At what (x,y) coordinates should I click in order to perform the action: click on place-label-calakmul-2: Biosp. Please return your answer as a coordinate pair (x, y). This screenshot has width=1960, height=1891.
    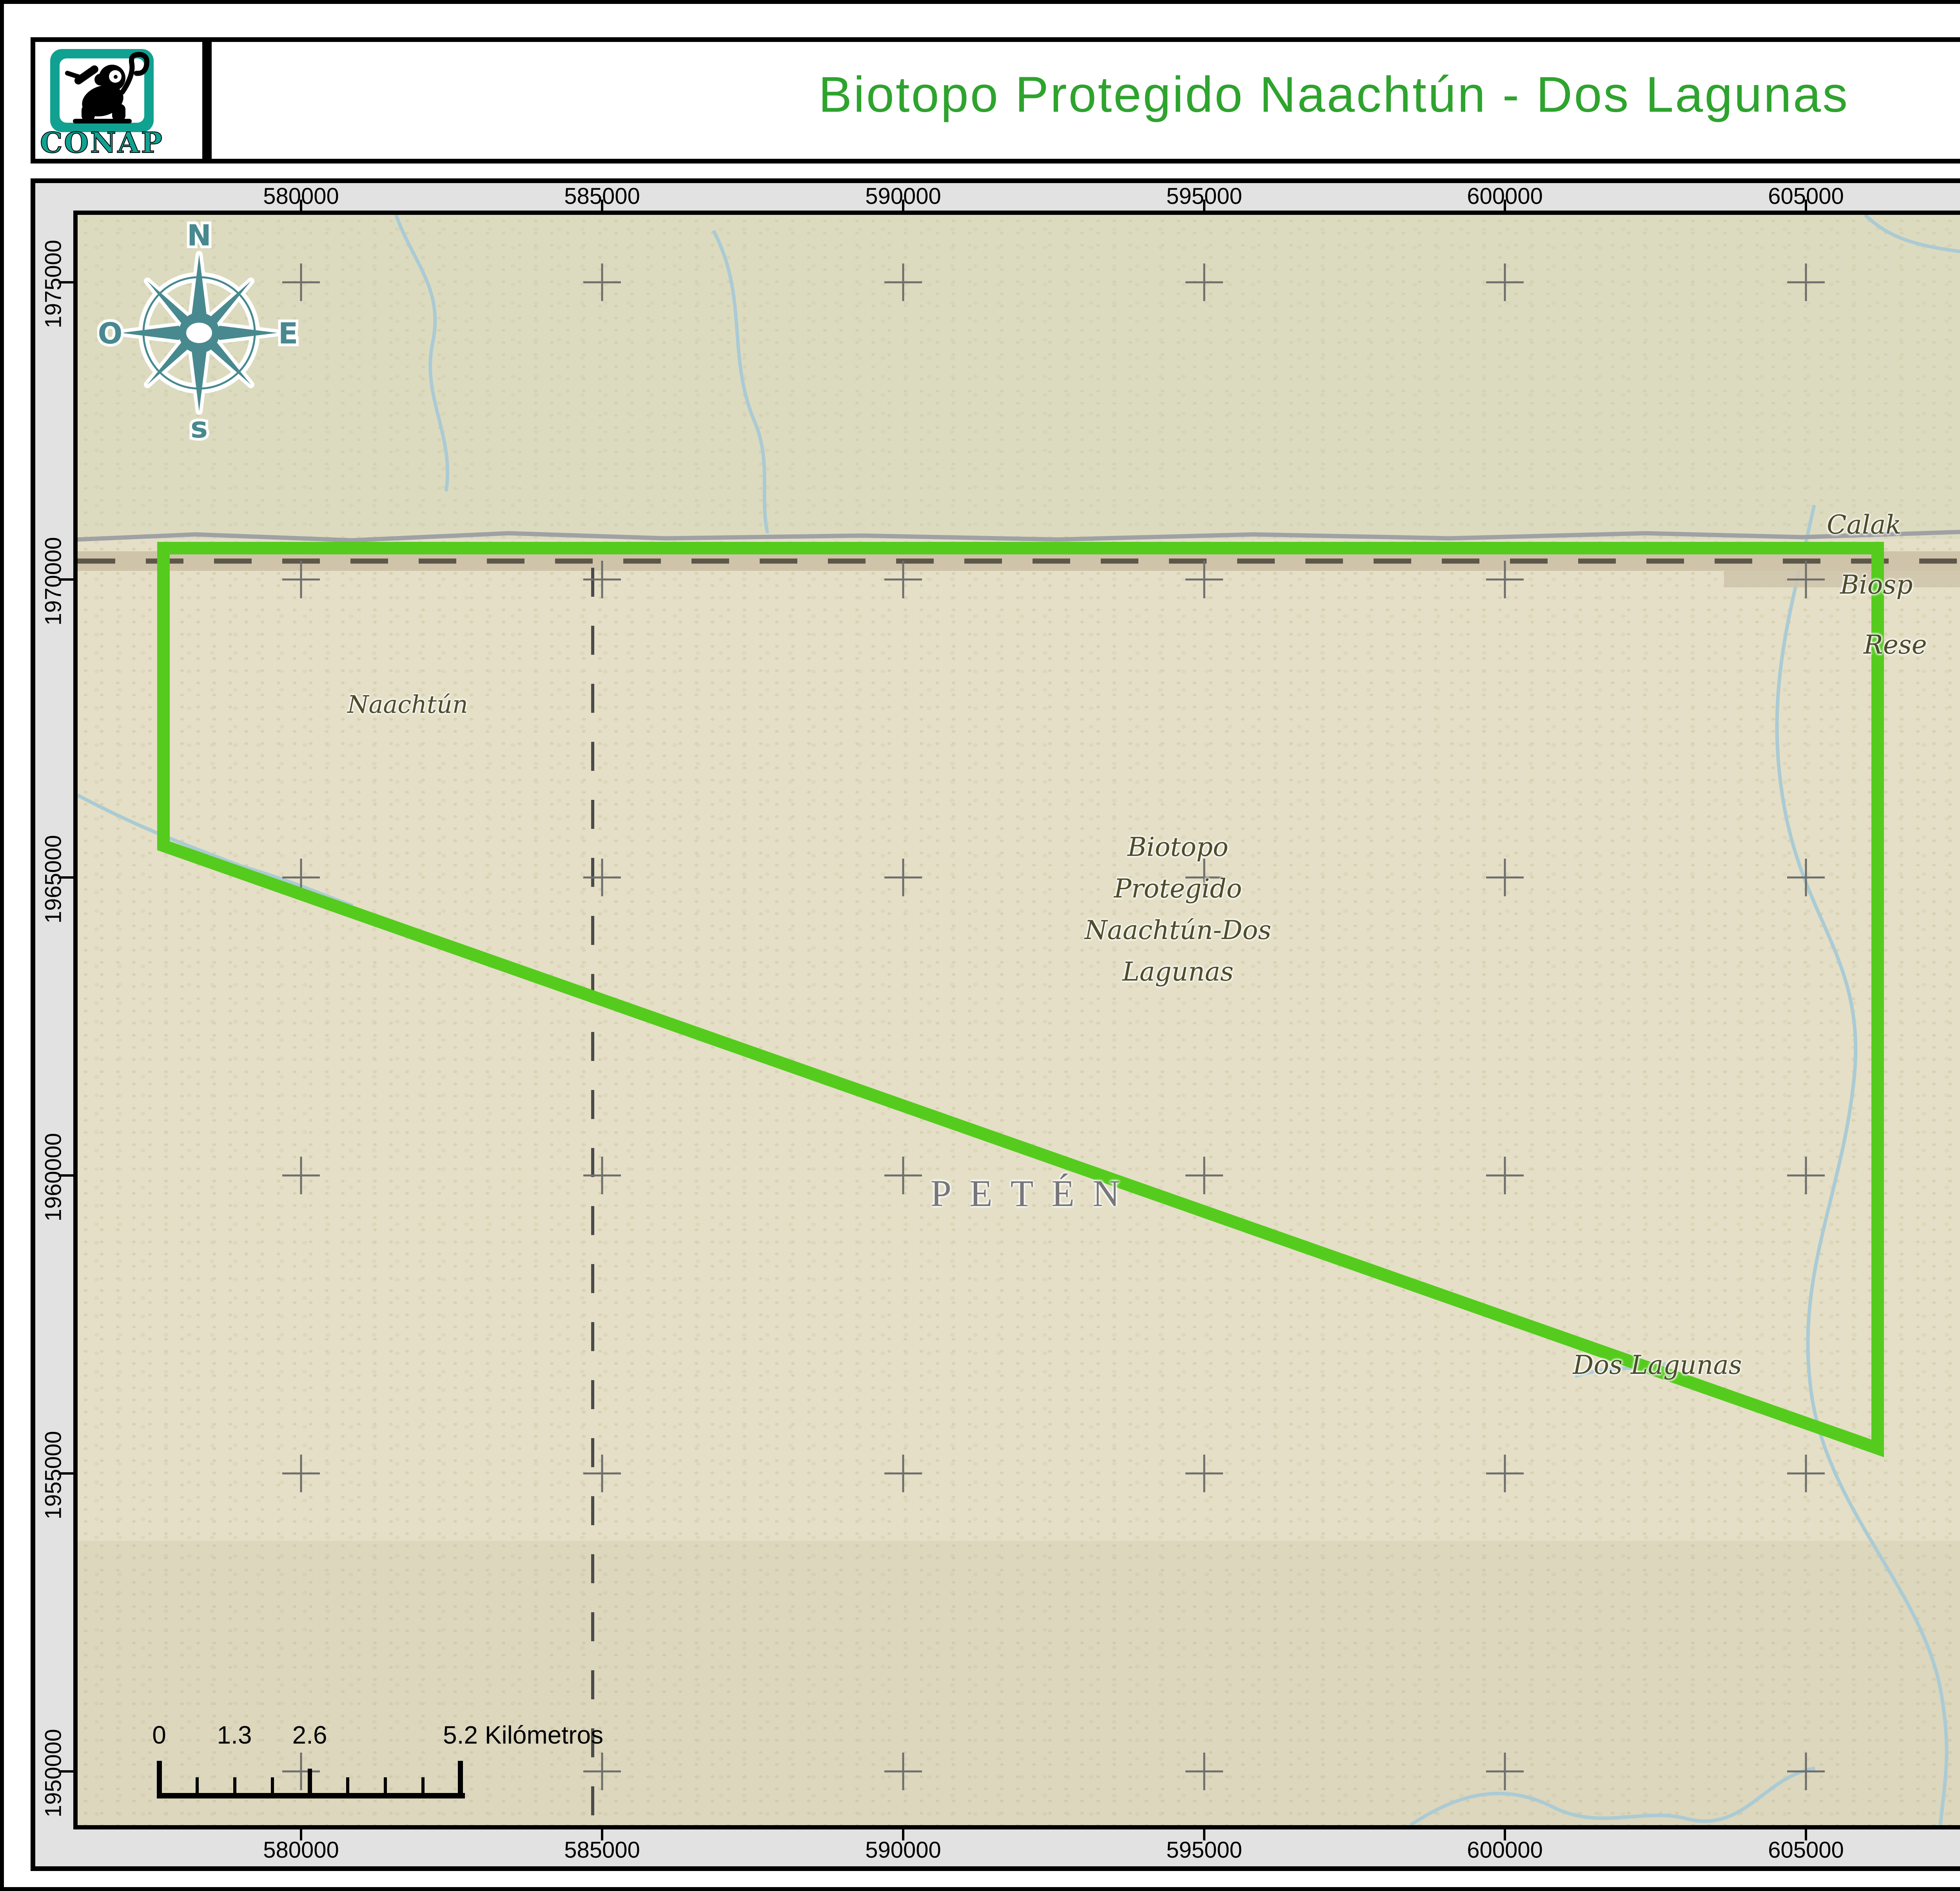
    Looking at the image, I should click on (1876, 585).